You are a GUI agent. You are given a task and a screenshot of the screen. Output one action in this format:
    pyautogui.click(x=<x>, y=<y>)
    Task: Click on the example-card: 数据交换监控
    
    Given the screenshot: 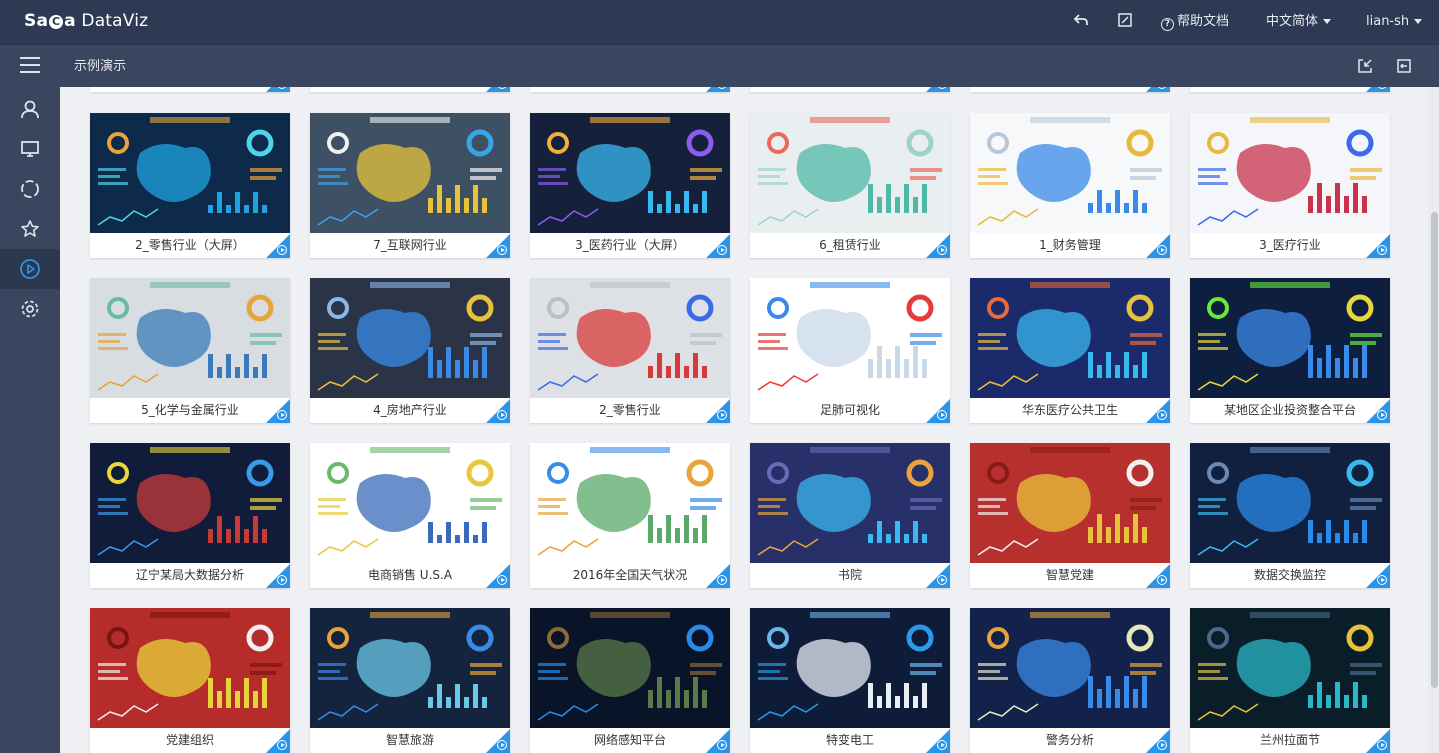 What is the action you would take?
    pyautogui.click(x=1290, y=515)
    